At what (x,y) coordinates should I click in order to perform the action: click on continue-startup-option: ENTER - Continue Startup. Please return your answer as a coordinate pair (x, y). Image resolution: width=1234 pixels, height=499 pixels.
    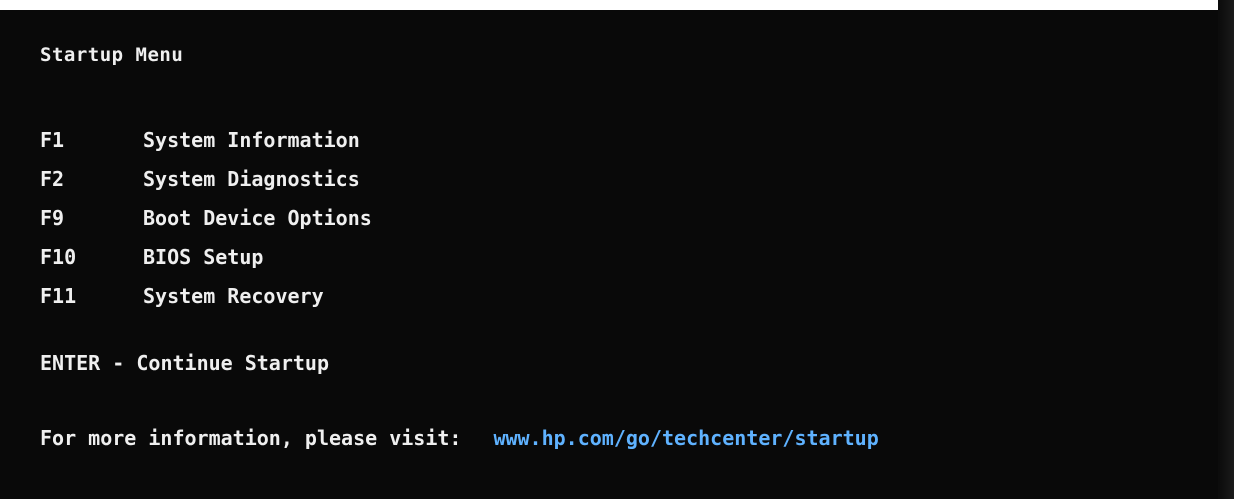
    Looking at the image, I should click on (184, 363).